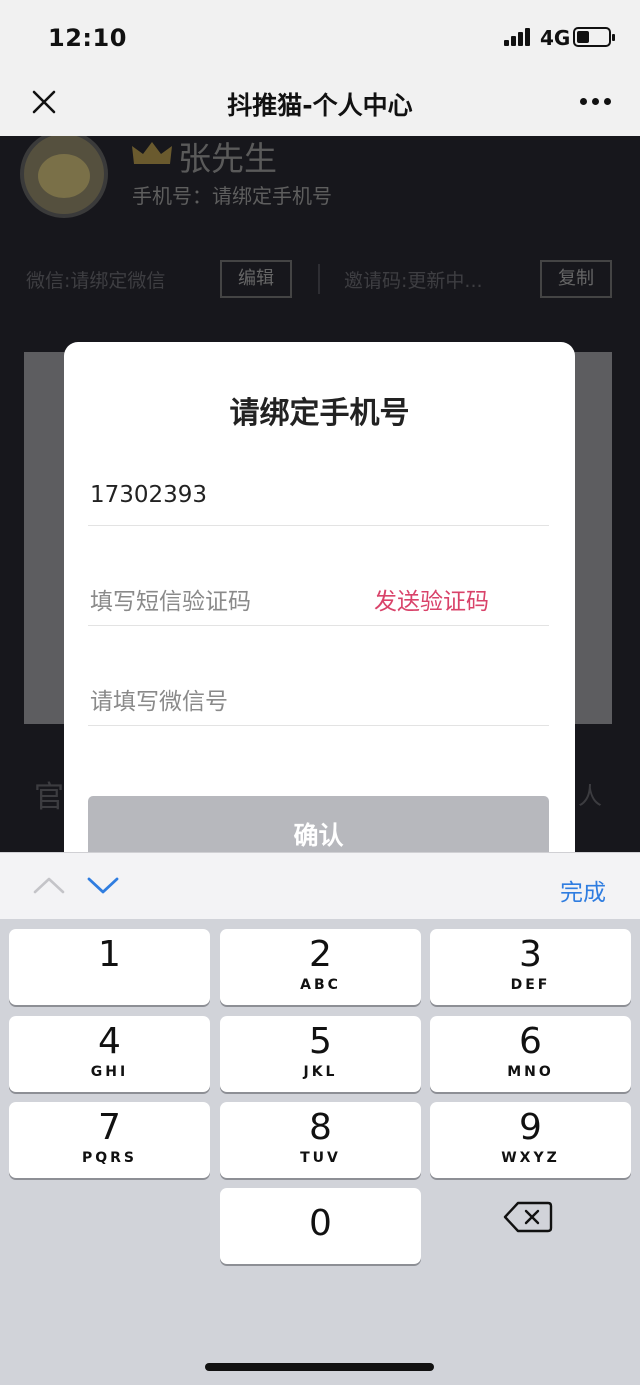 This screenshot has height=1385, width=640. Describe the element at coordinates (109, 1158) in the screenshot. I see `key-letters: PQRS` at that location.